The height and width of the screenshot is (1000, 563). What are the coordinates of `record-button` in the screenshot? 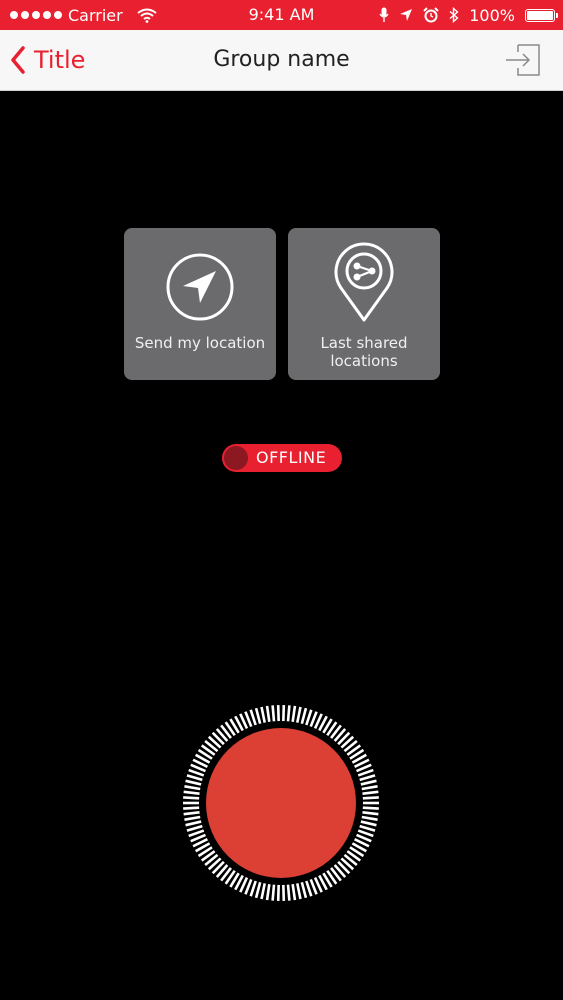 It's located at (281, 803).